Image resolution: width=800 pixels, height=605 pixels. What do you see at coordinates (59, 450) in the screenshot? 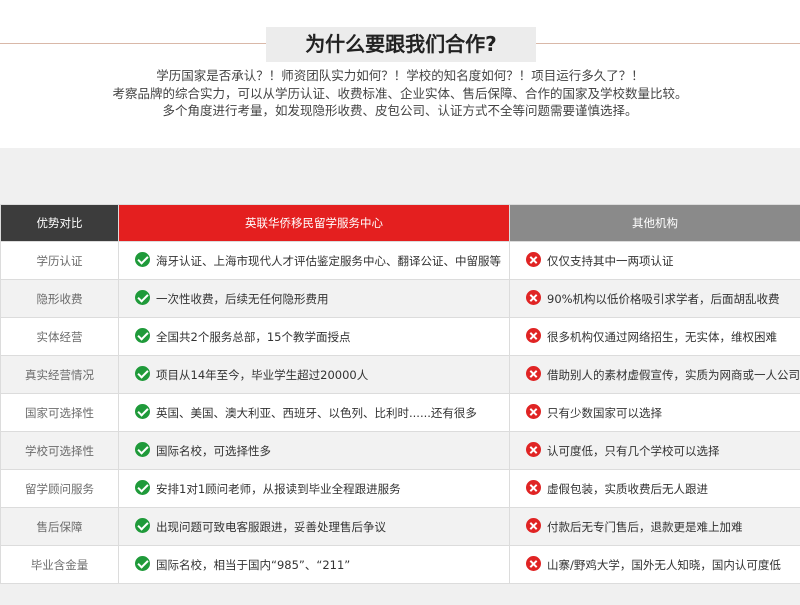
I see `row-label: 学校可选择性` at bounding box center [59, 450].